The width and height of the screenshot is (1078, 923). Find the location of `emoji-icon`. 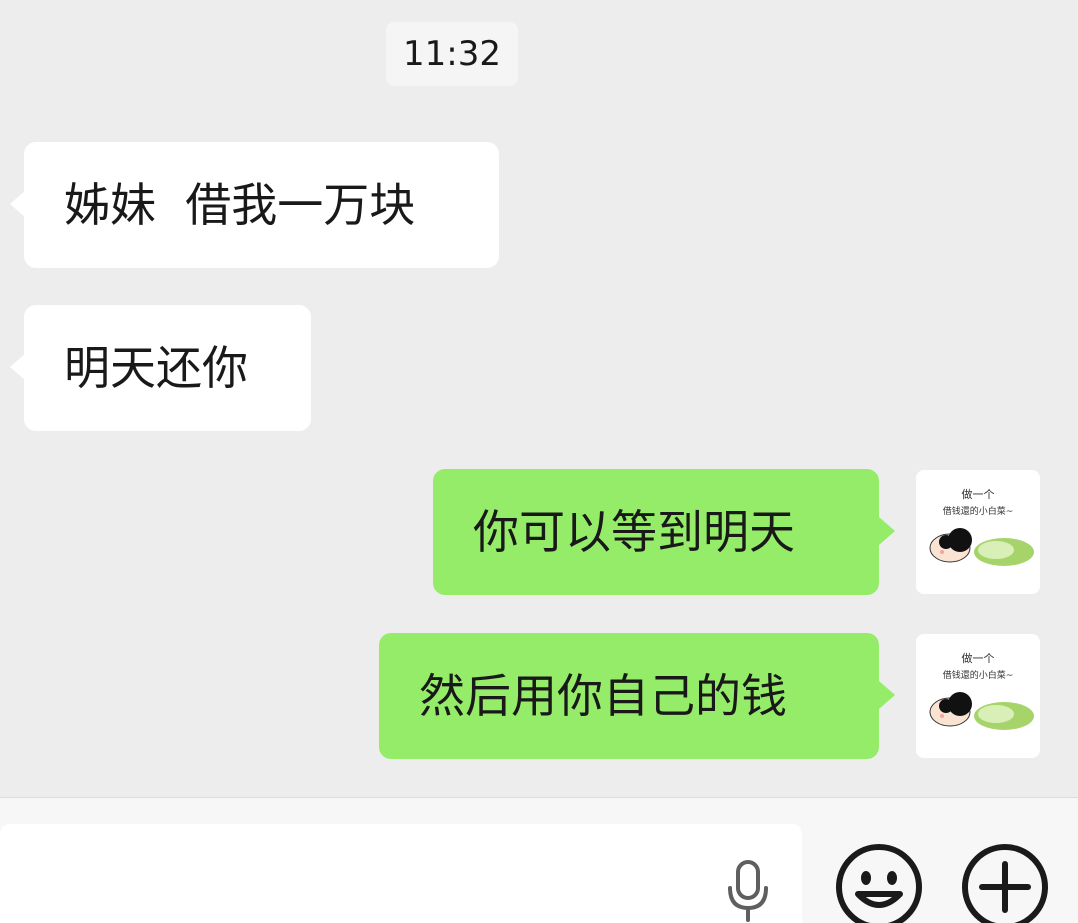

emoji-icon is located at coordinates (879, 882).